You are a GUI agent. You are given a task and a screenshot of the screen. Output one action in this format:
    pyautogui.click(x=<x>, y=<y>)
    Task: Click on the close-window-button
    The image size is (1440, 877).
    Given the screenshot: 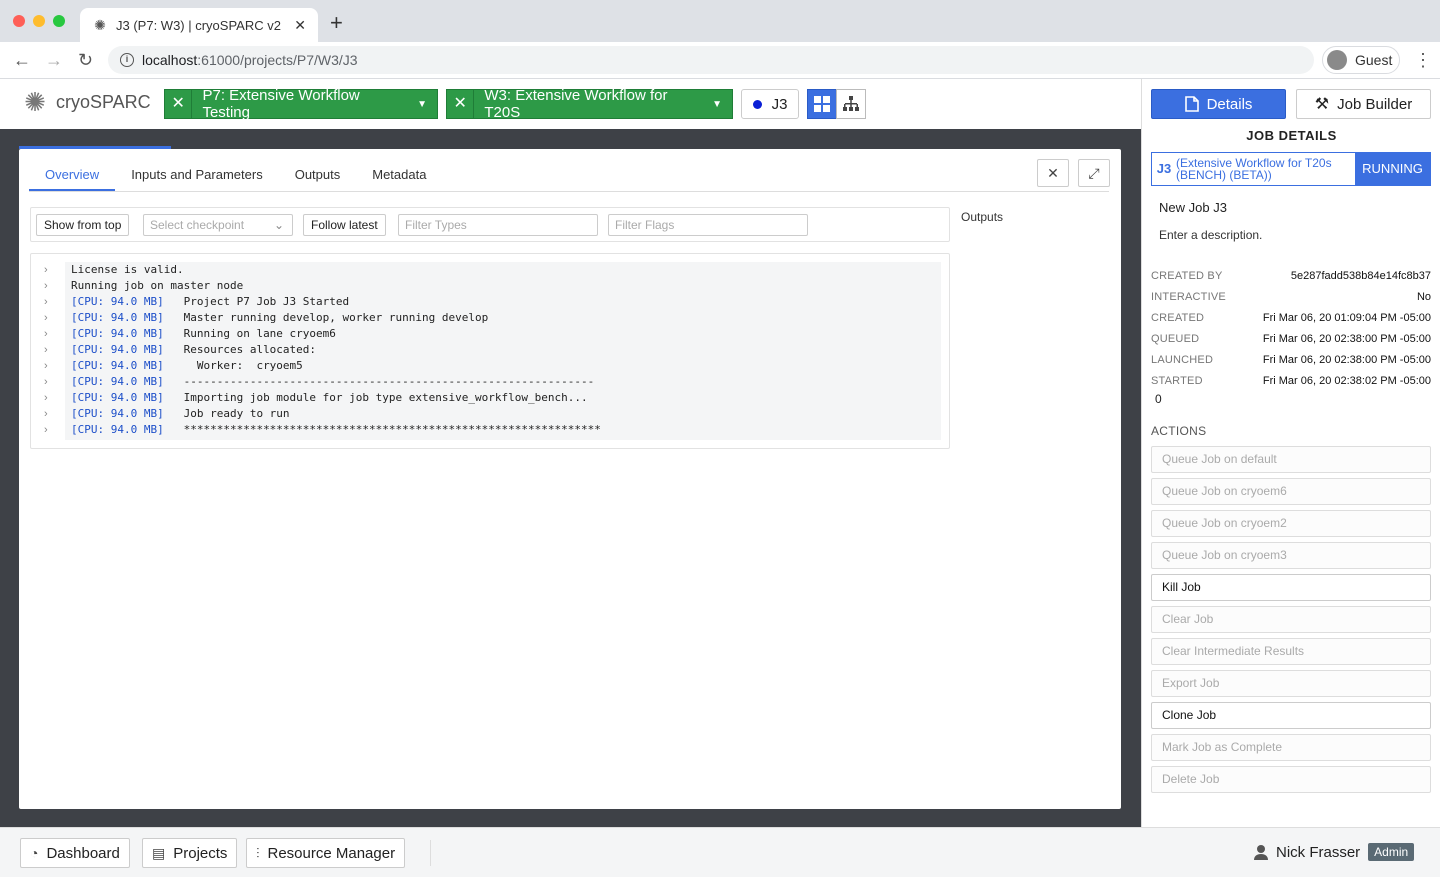 What is the action you would take?
    pyautogui.click(x=19, y=21)
    